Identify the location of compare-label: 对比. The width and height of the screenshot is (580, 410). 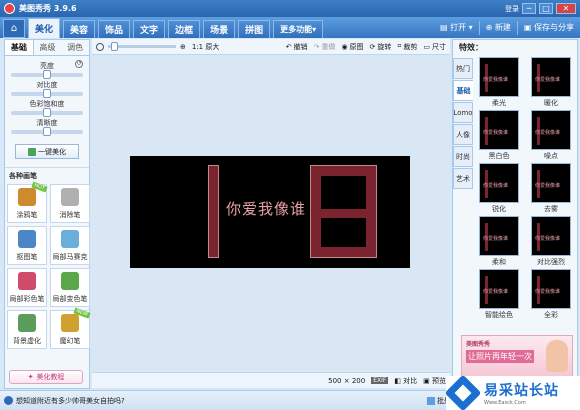
(410, 380).